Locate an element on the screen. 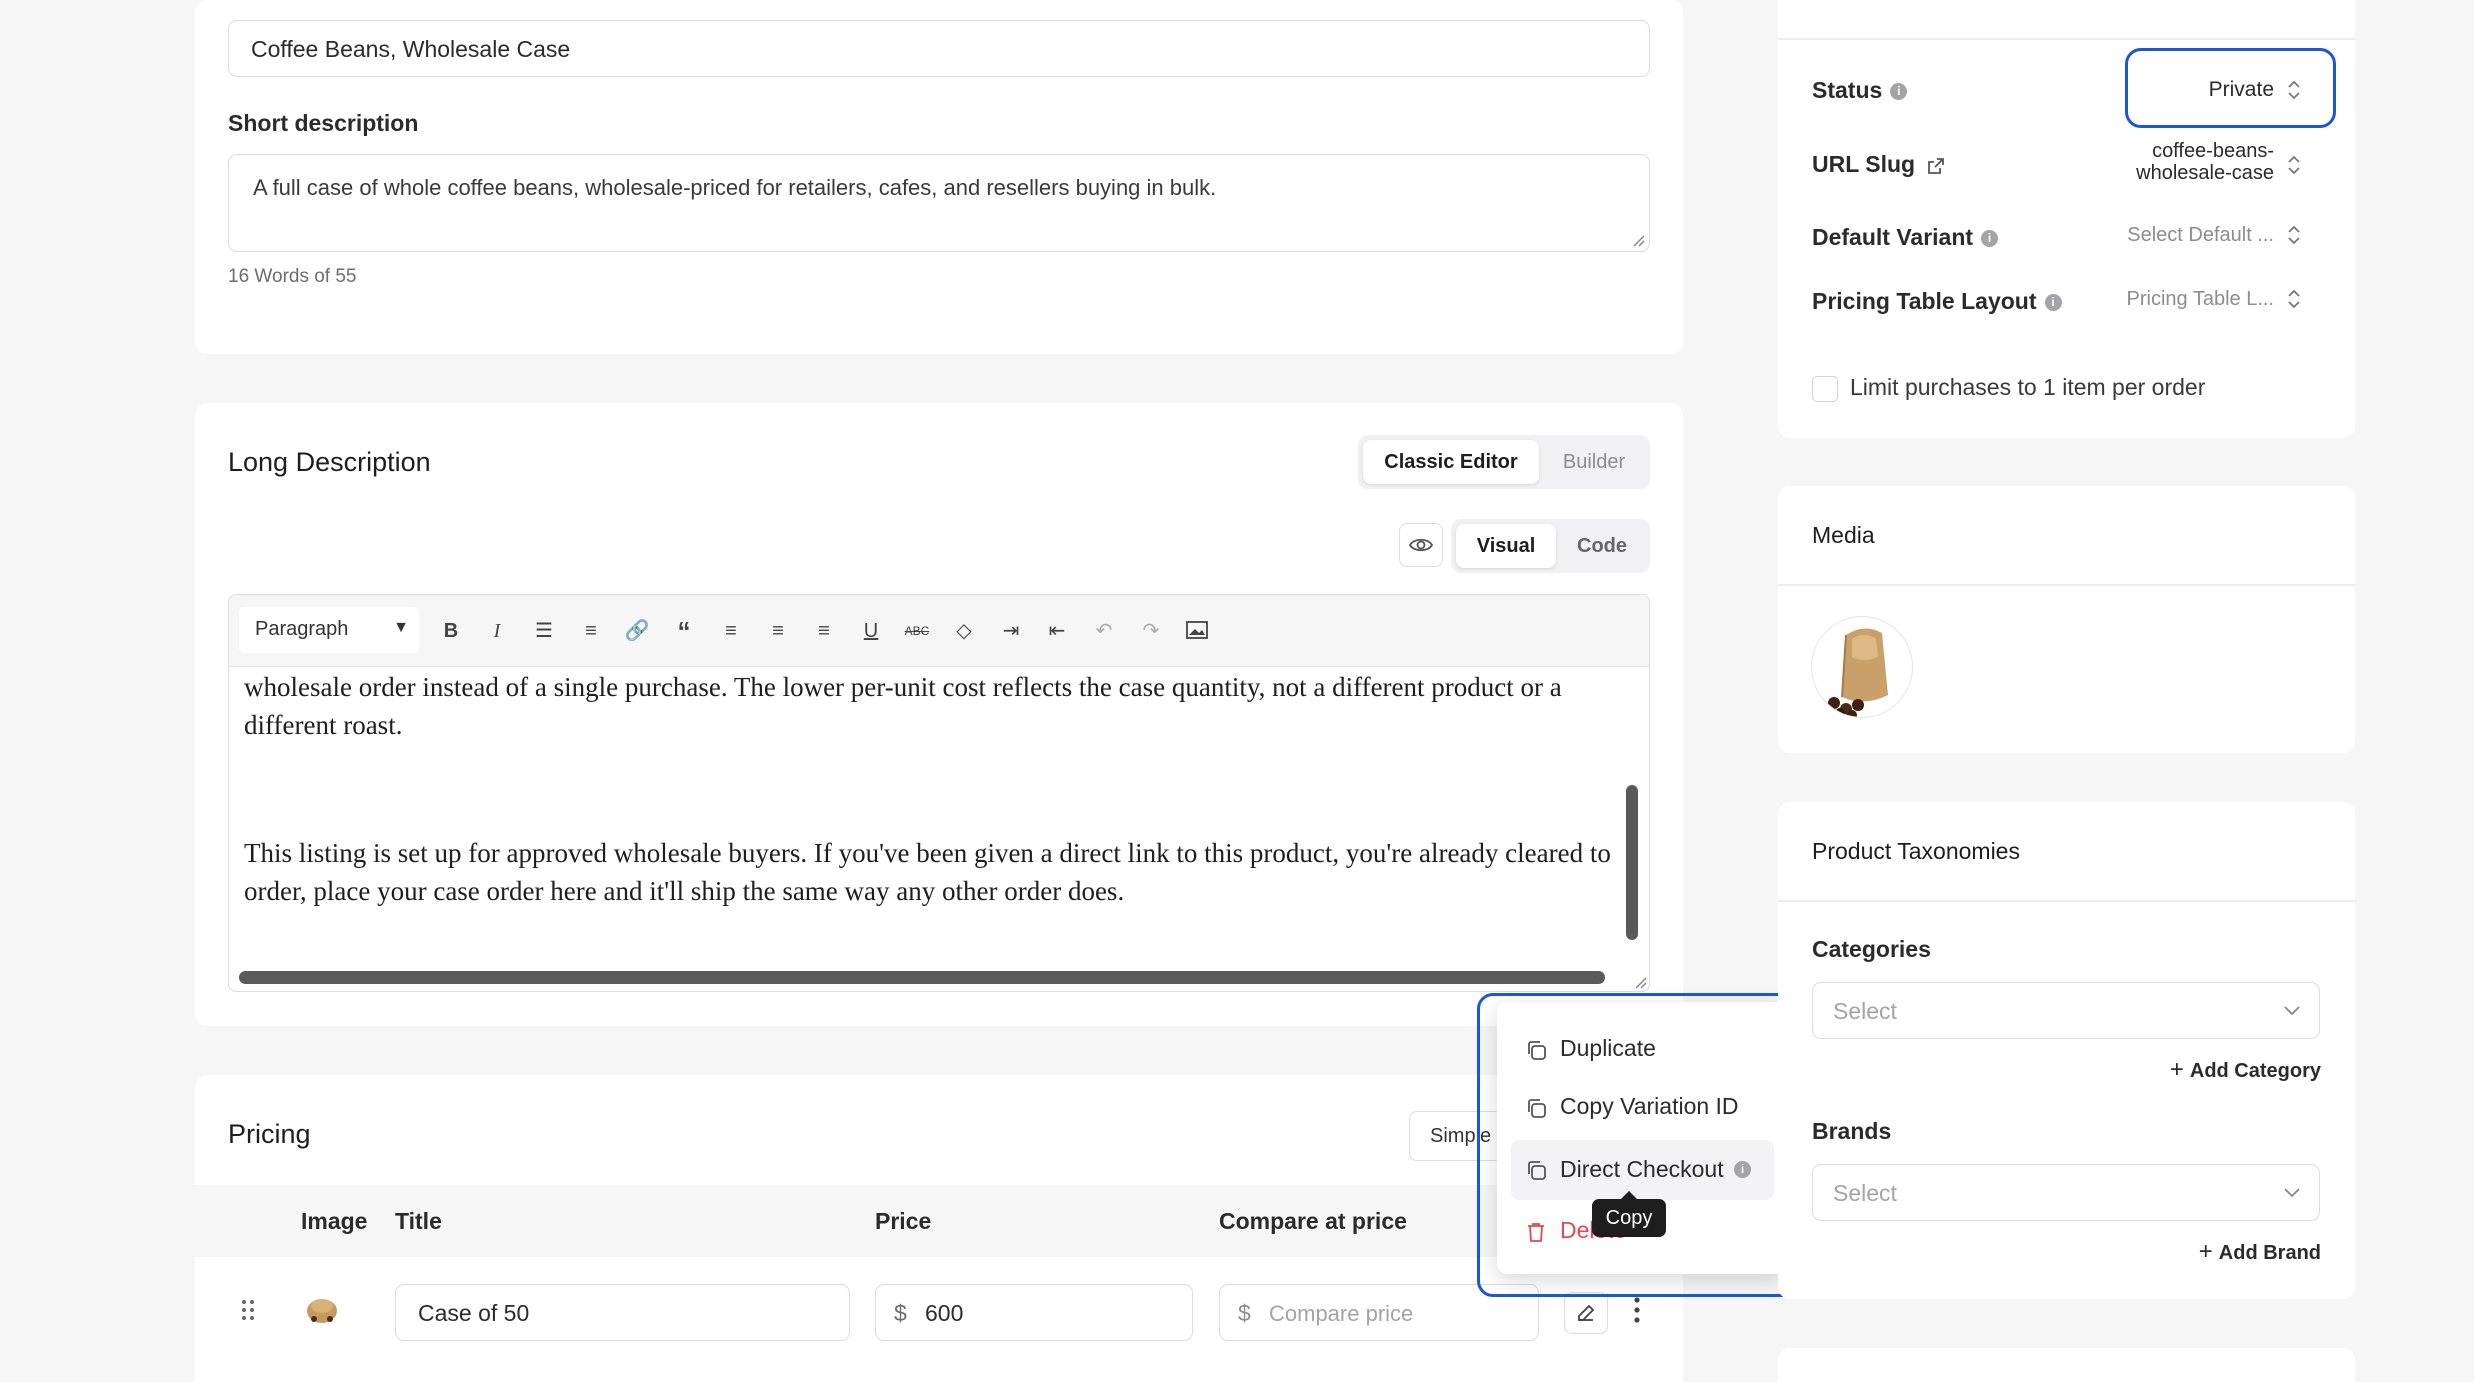 The width and height of the screenshot is (2474, 1382). brands-select: Select is located at coordinates (2066, 1192).